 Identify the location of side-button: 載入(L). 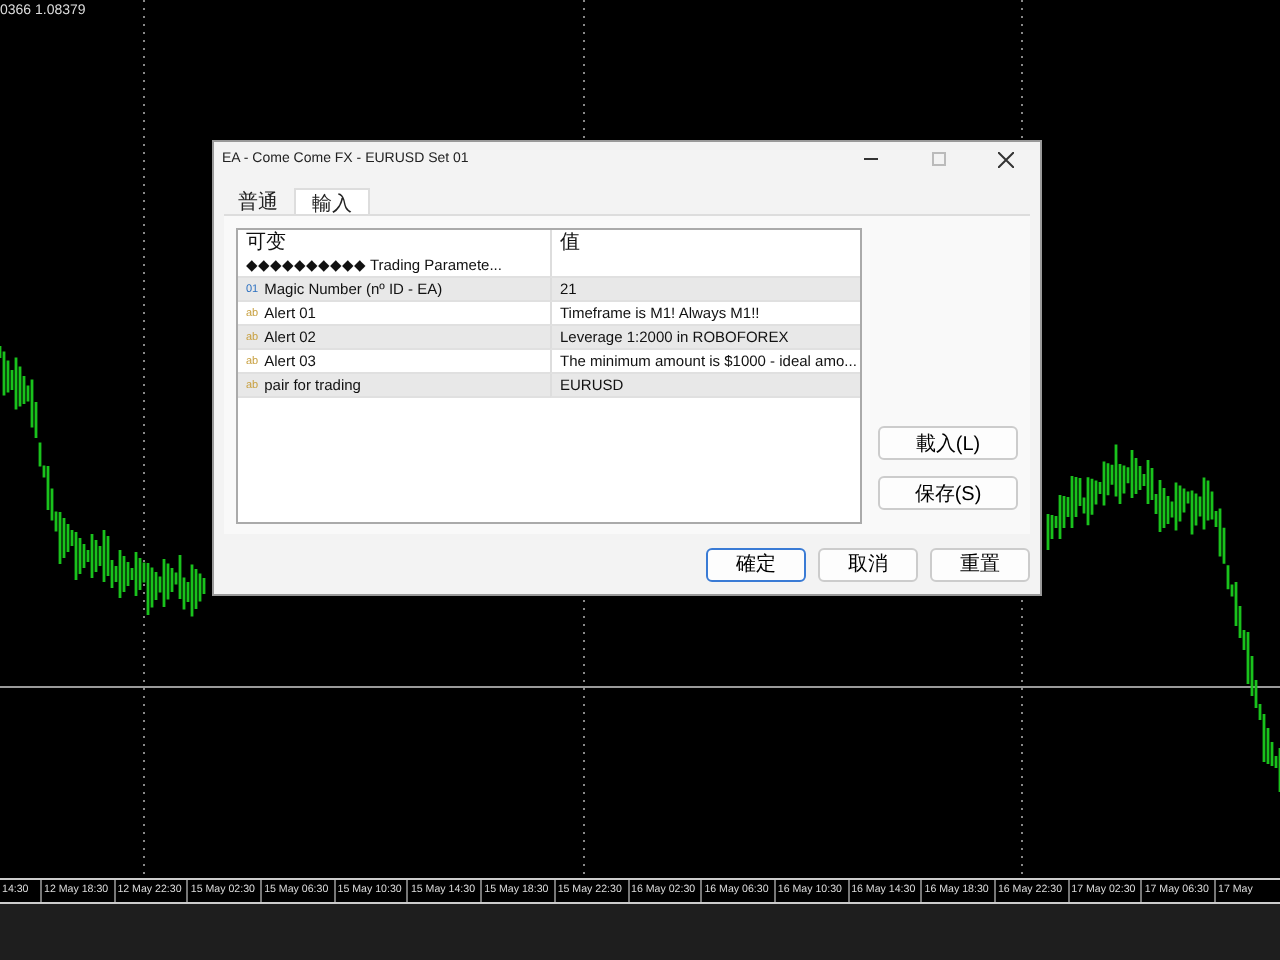
(948, 443).